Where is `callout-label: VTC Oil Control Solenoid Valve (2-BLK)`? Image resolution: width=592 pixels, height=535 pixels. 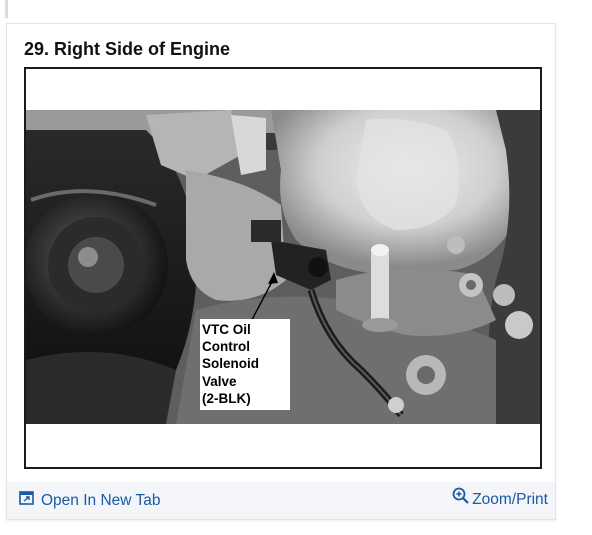
callout-label: VTC Oil Control Solenoid Valve (2-BLK) is located at coordinates (245, 364).